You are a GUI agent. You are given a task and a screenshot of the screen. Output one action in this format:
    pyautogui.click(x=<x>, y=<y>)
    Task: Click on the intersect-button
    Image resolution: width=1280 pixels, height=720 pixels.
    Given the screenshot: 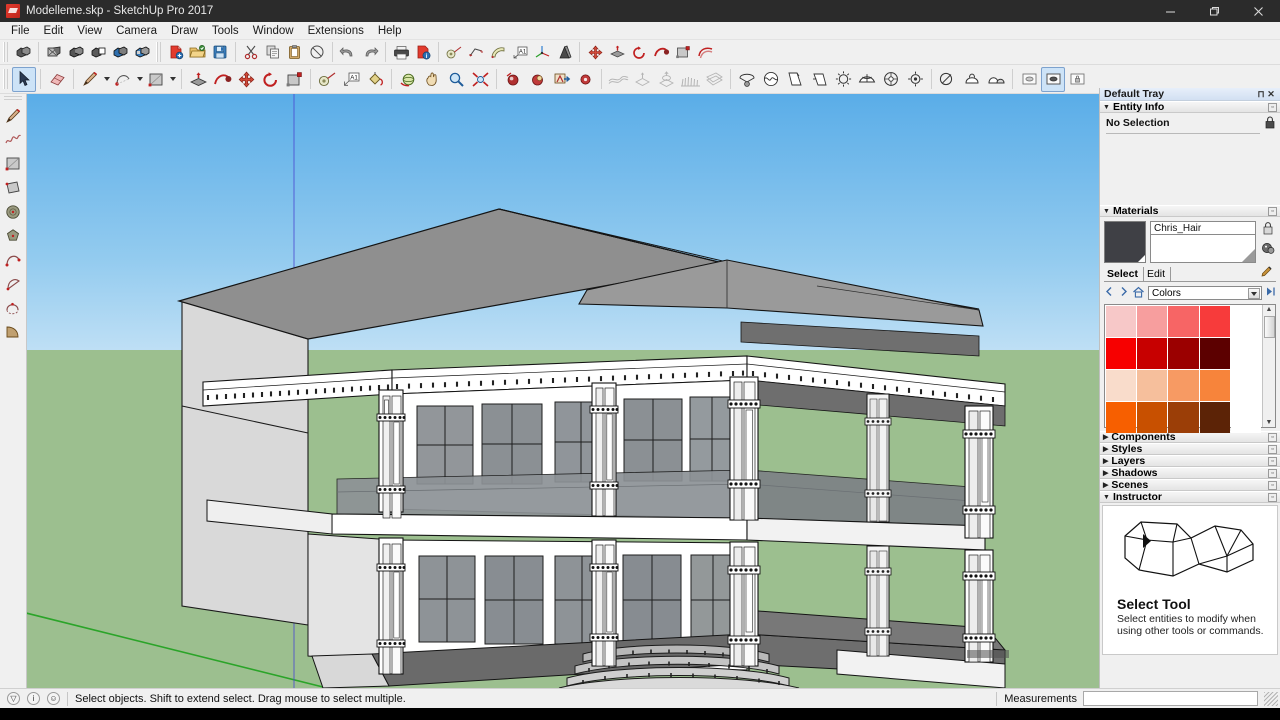 What is the action you would take?
    pyautogui.click(x=972, y=79)
    